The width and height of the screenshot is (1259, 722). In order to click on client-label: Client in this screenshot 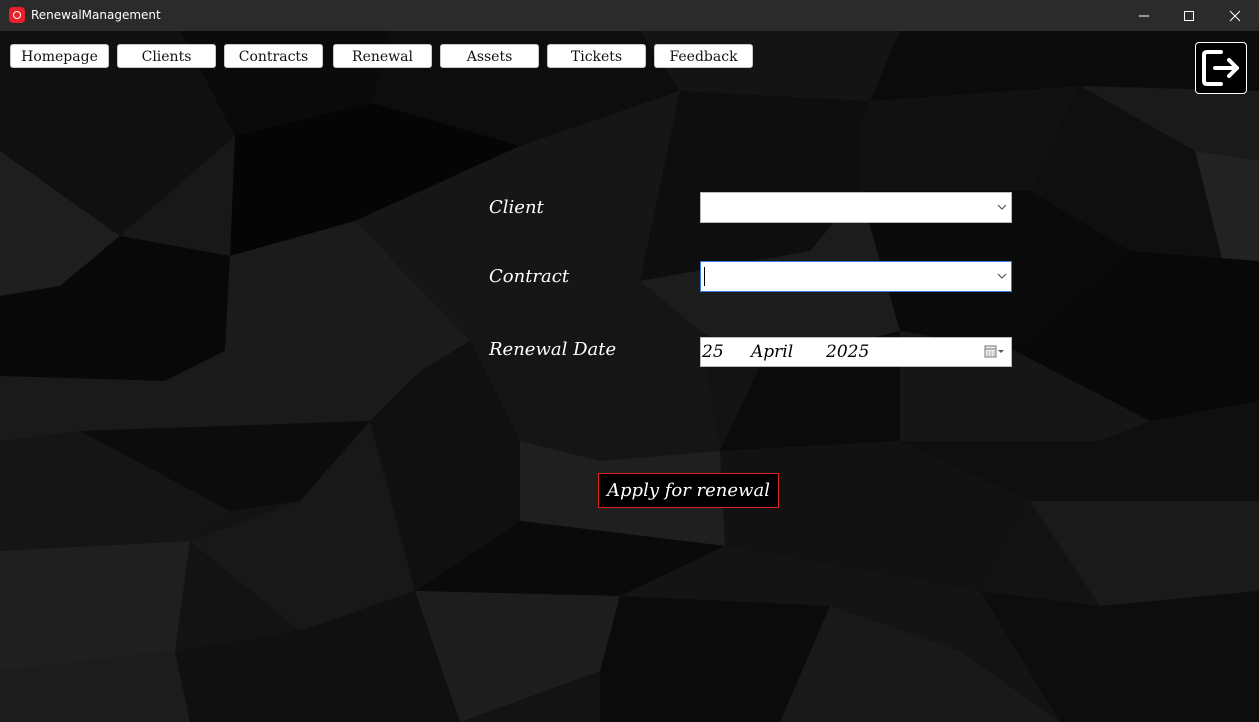, I will do `click(516, 207)`.